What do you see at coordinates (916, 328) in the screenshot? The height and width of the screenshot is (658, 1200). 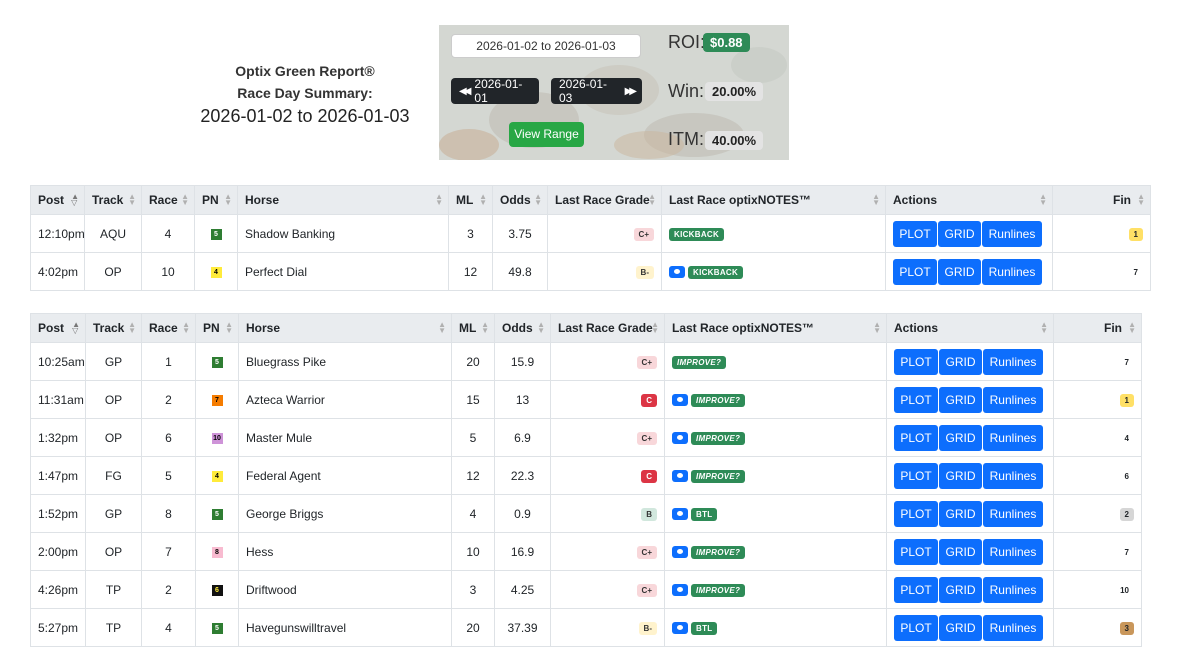 I see `column-header-label: Actions` at bounding box center [916, 328].